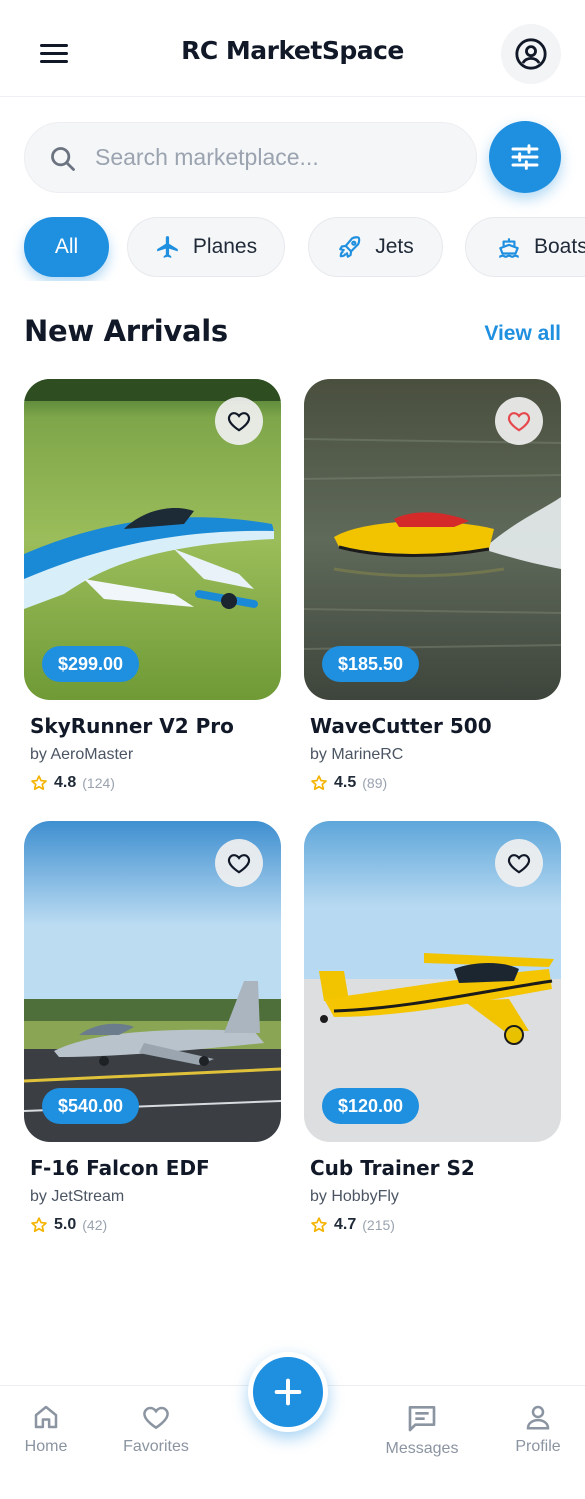  What do you see at coordinates (46, 1446) in the screenshot?
I see `nav-label: Home` at bounding box center [46, 1446].